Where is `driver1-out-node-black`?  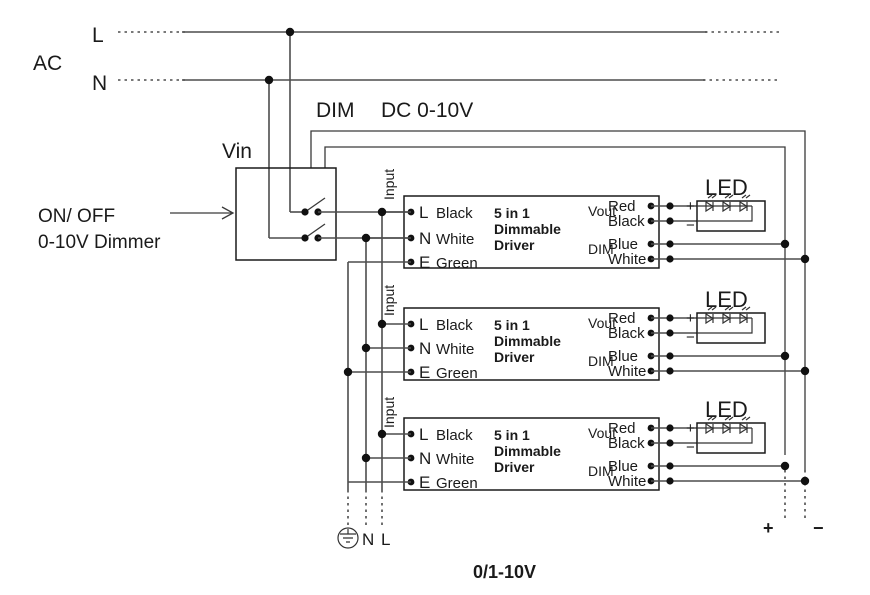 driver1-out-node-black is located at coordinates (670, 221).